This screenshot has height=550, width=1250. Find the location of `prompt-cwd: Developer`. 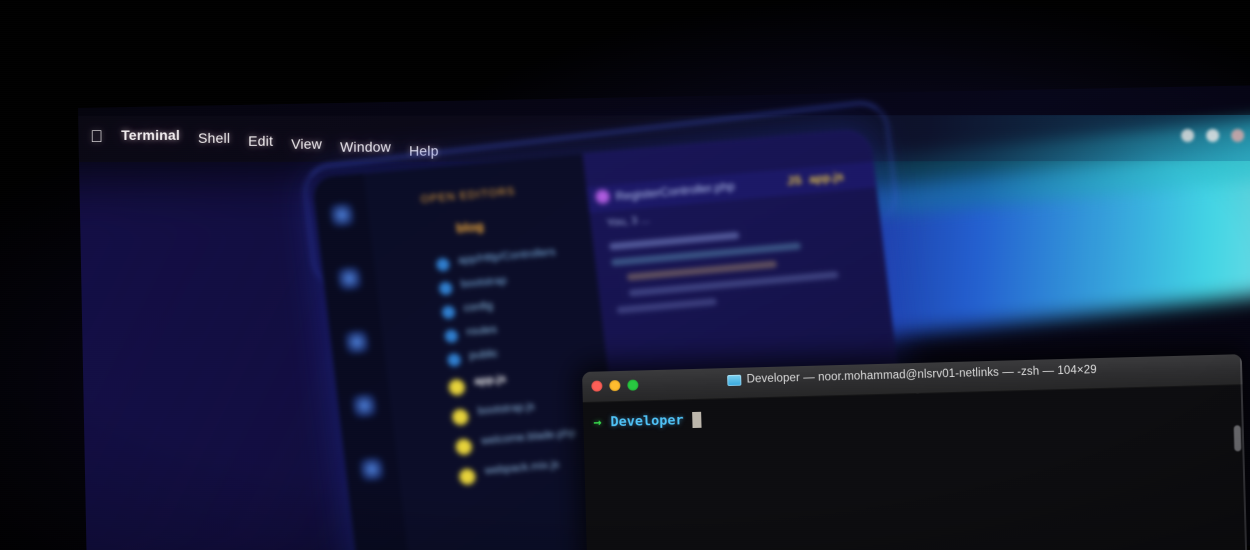

prompt-cwd: Developer is located at coordinates (647, 421).